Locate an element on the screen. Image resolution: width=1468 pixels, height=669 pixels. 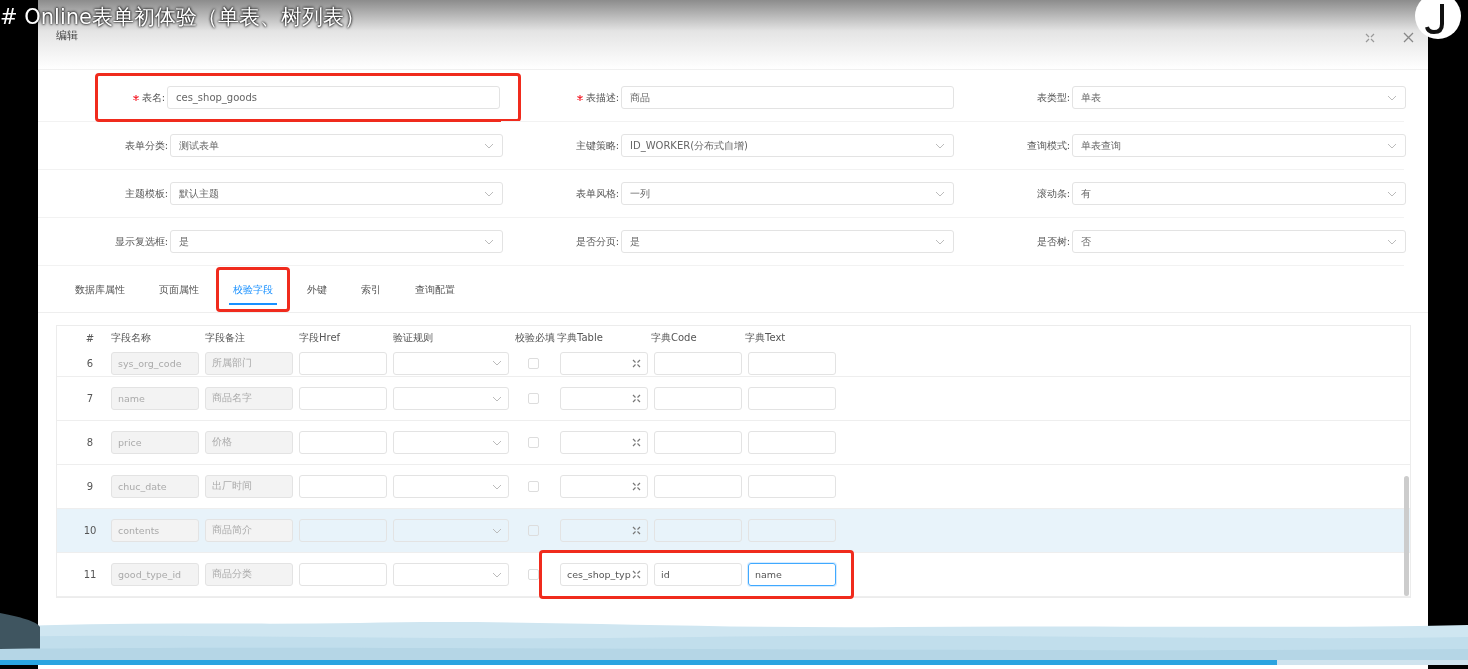
field-label: 滚动条: is located at coordinates (1053, 193).